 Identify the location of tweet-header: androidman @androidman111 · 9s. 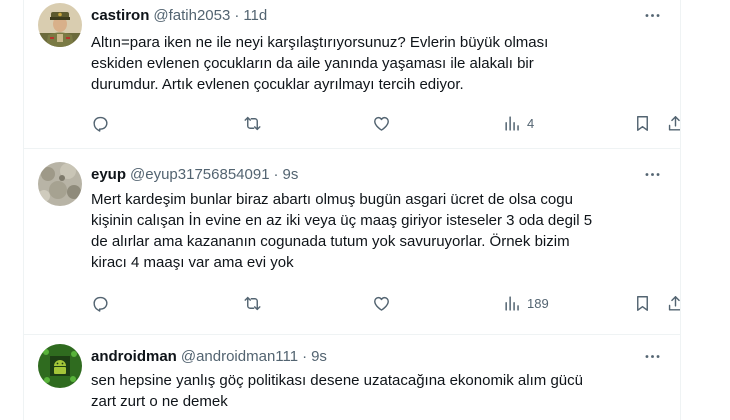
(377, 356).